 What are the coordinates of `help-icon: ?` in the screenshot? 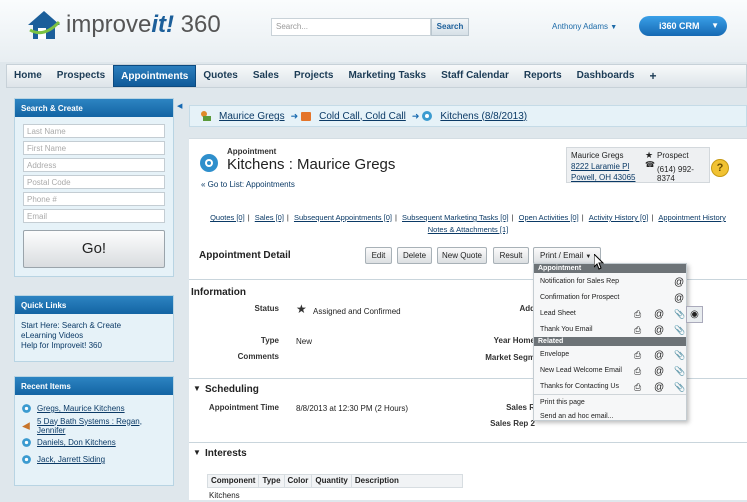 It's located at (720, 168).